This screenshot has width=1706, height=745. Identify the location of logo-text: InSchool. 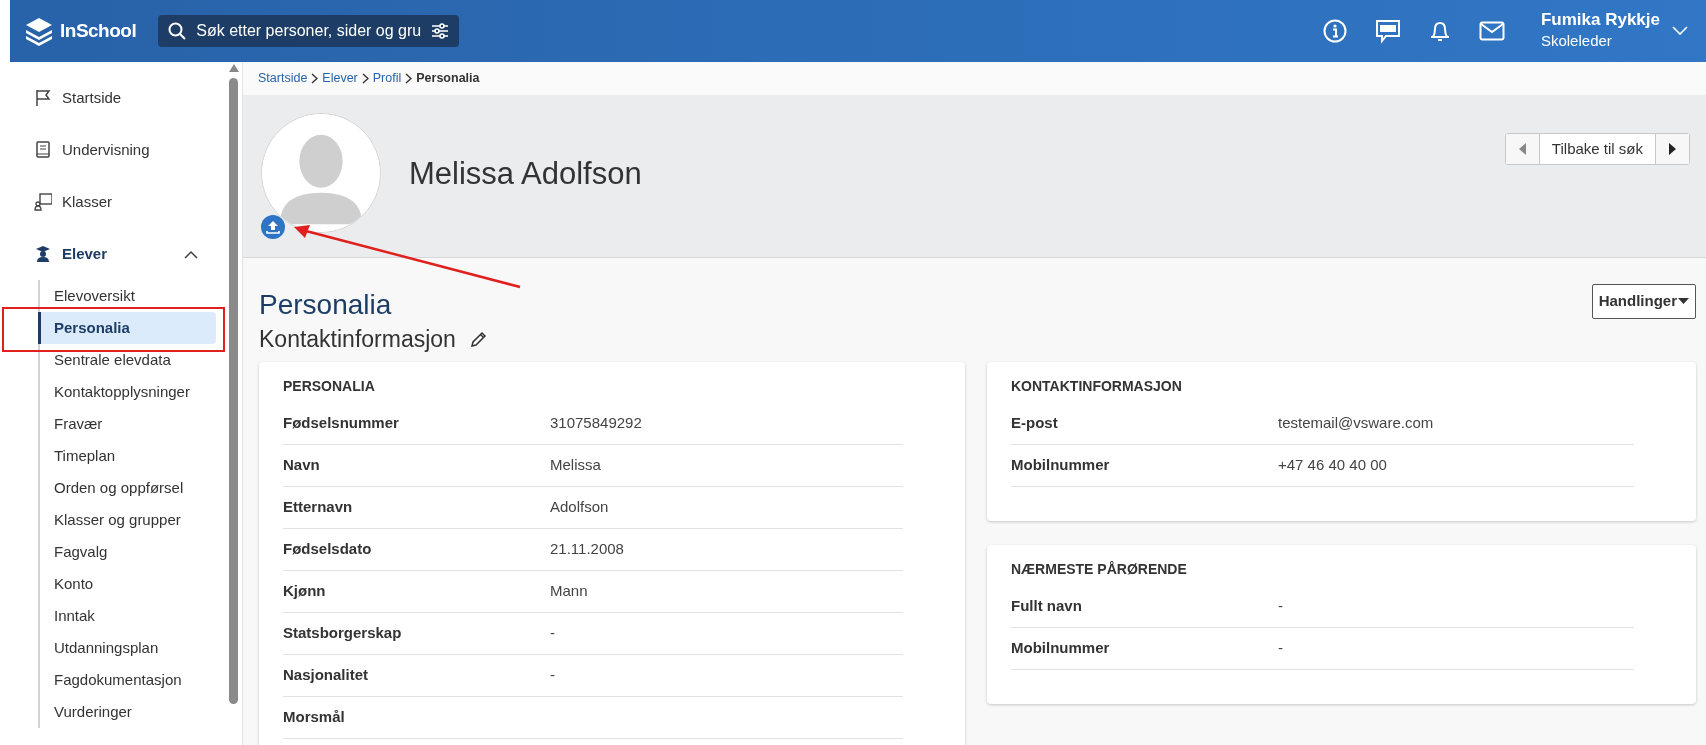
(98, 30).